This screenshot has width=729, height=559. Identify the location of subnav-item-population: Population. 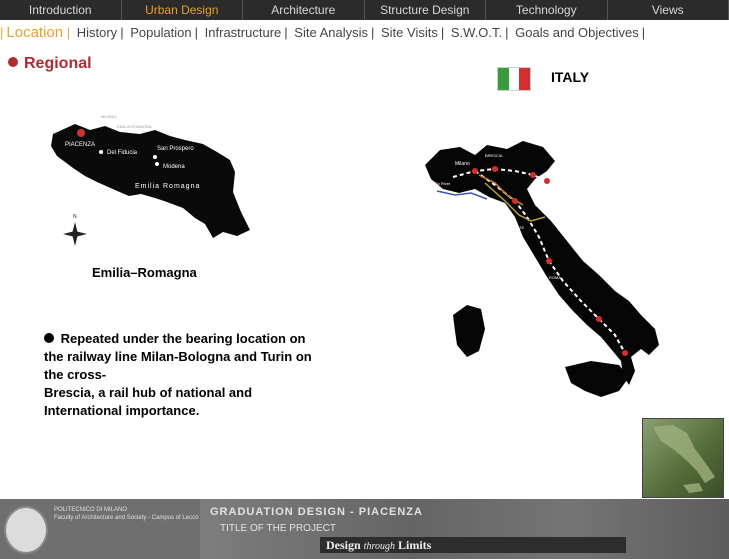
(160, 32).